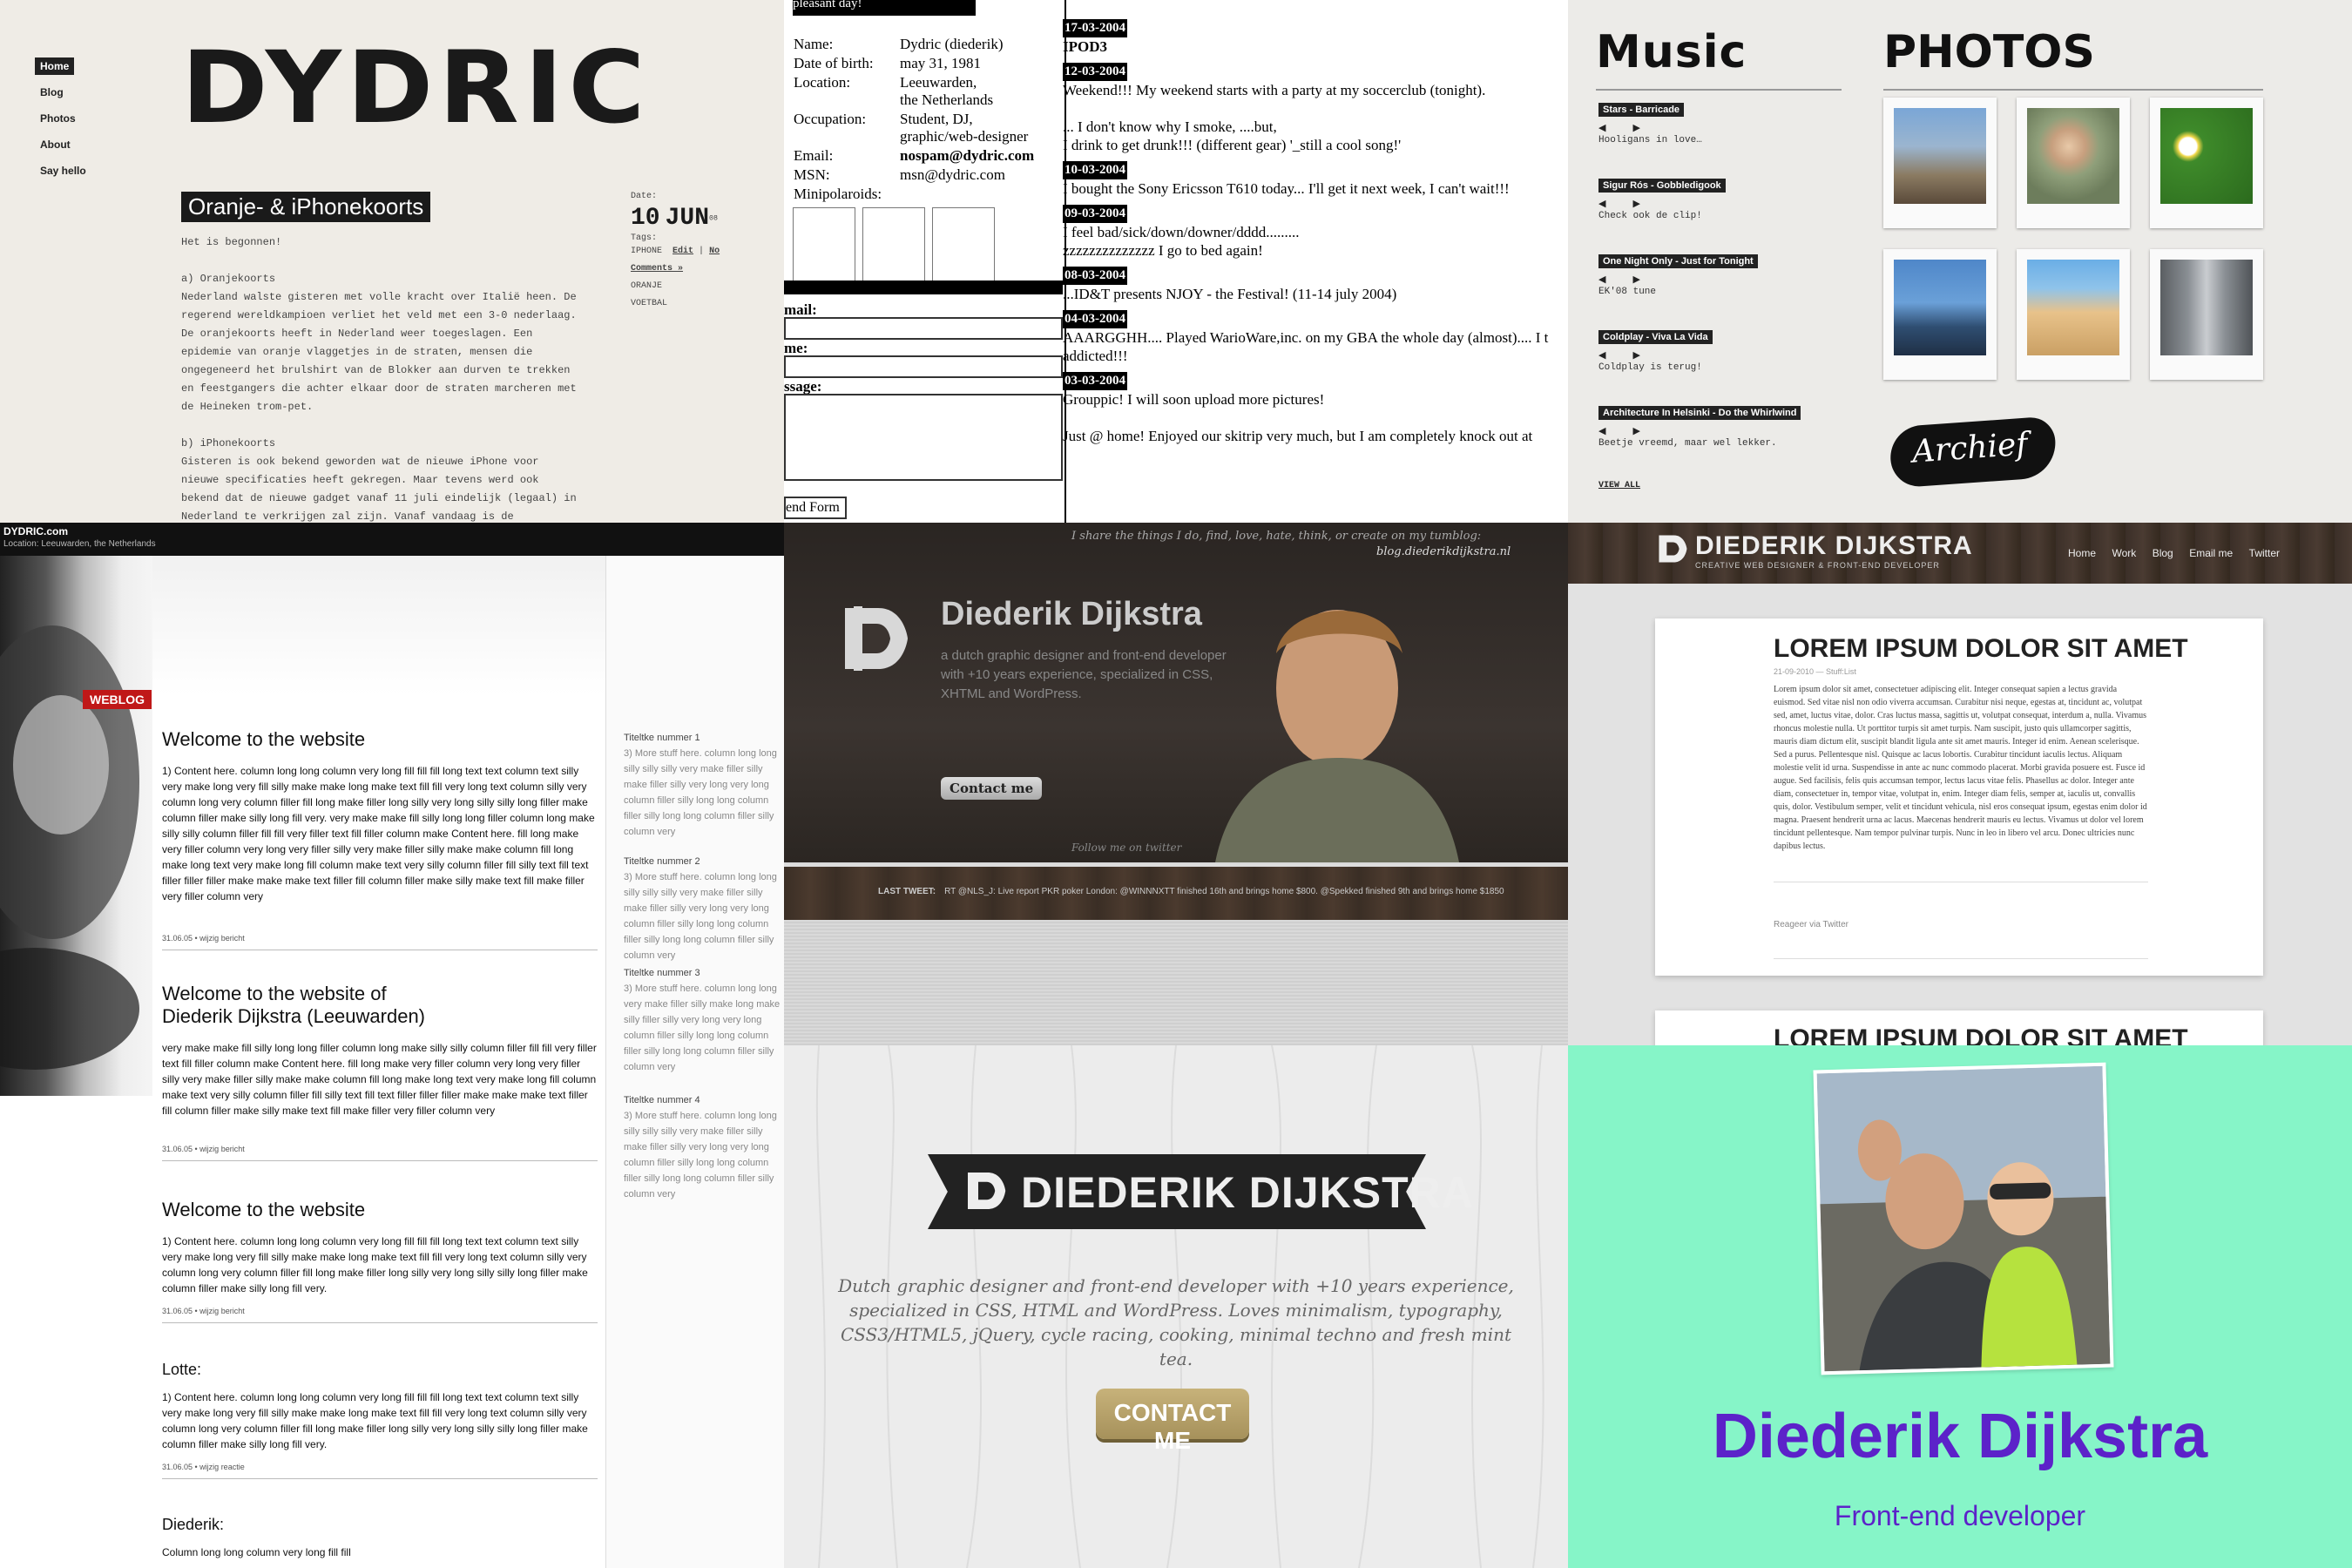  I want to click on side-title: Titeltke nummer 3, so click(703, 973).